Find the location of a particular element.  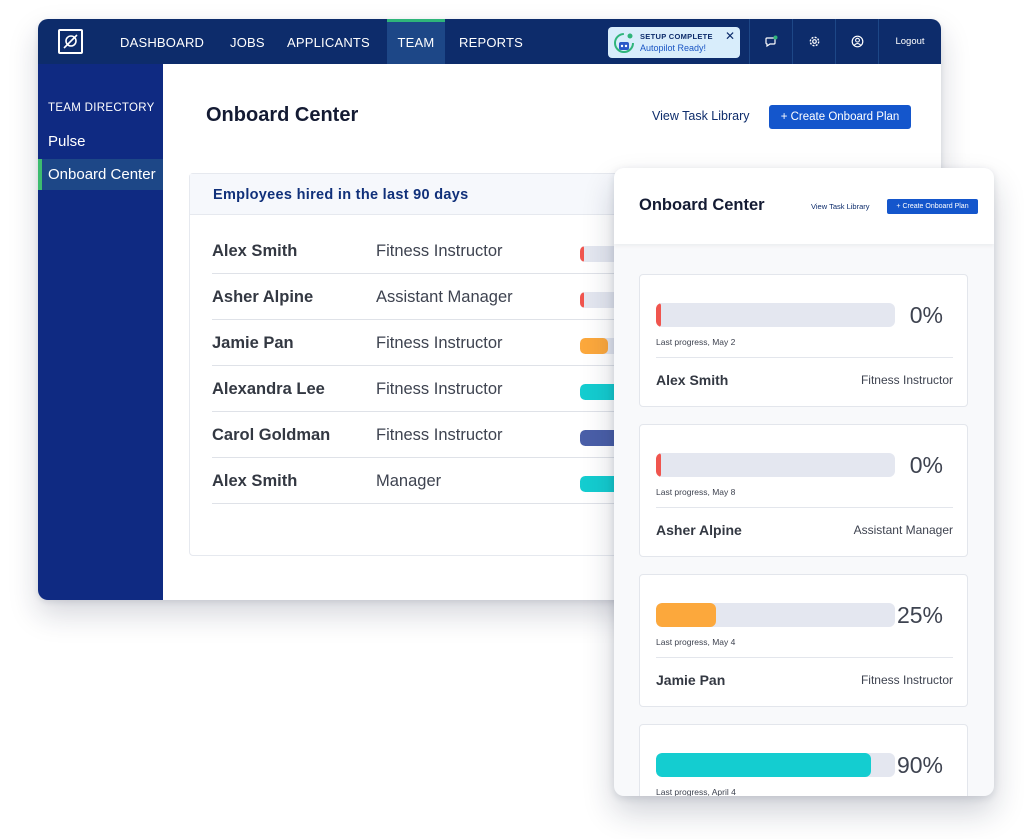

table-row: Jamie Pan Fitness Instructor is located at coordinates (451, 343).